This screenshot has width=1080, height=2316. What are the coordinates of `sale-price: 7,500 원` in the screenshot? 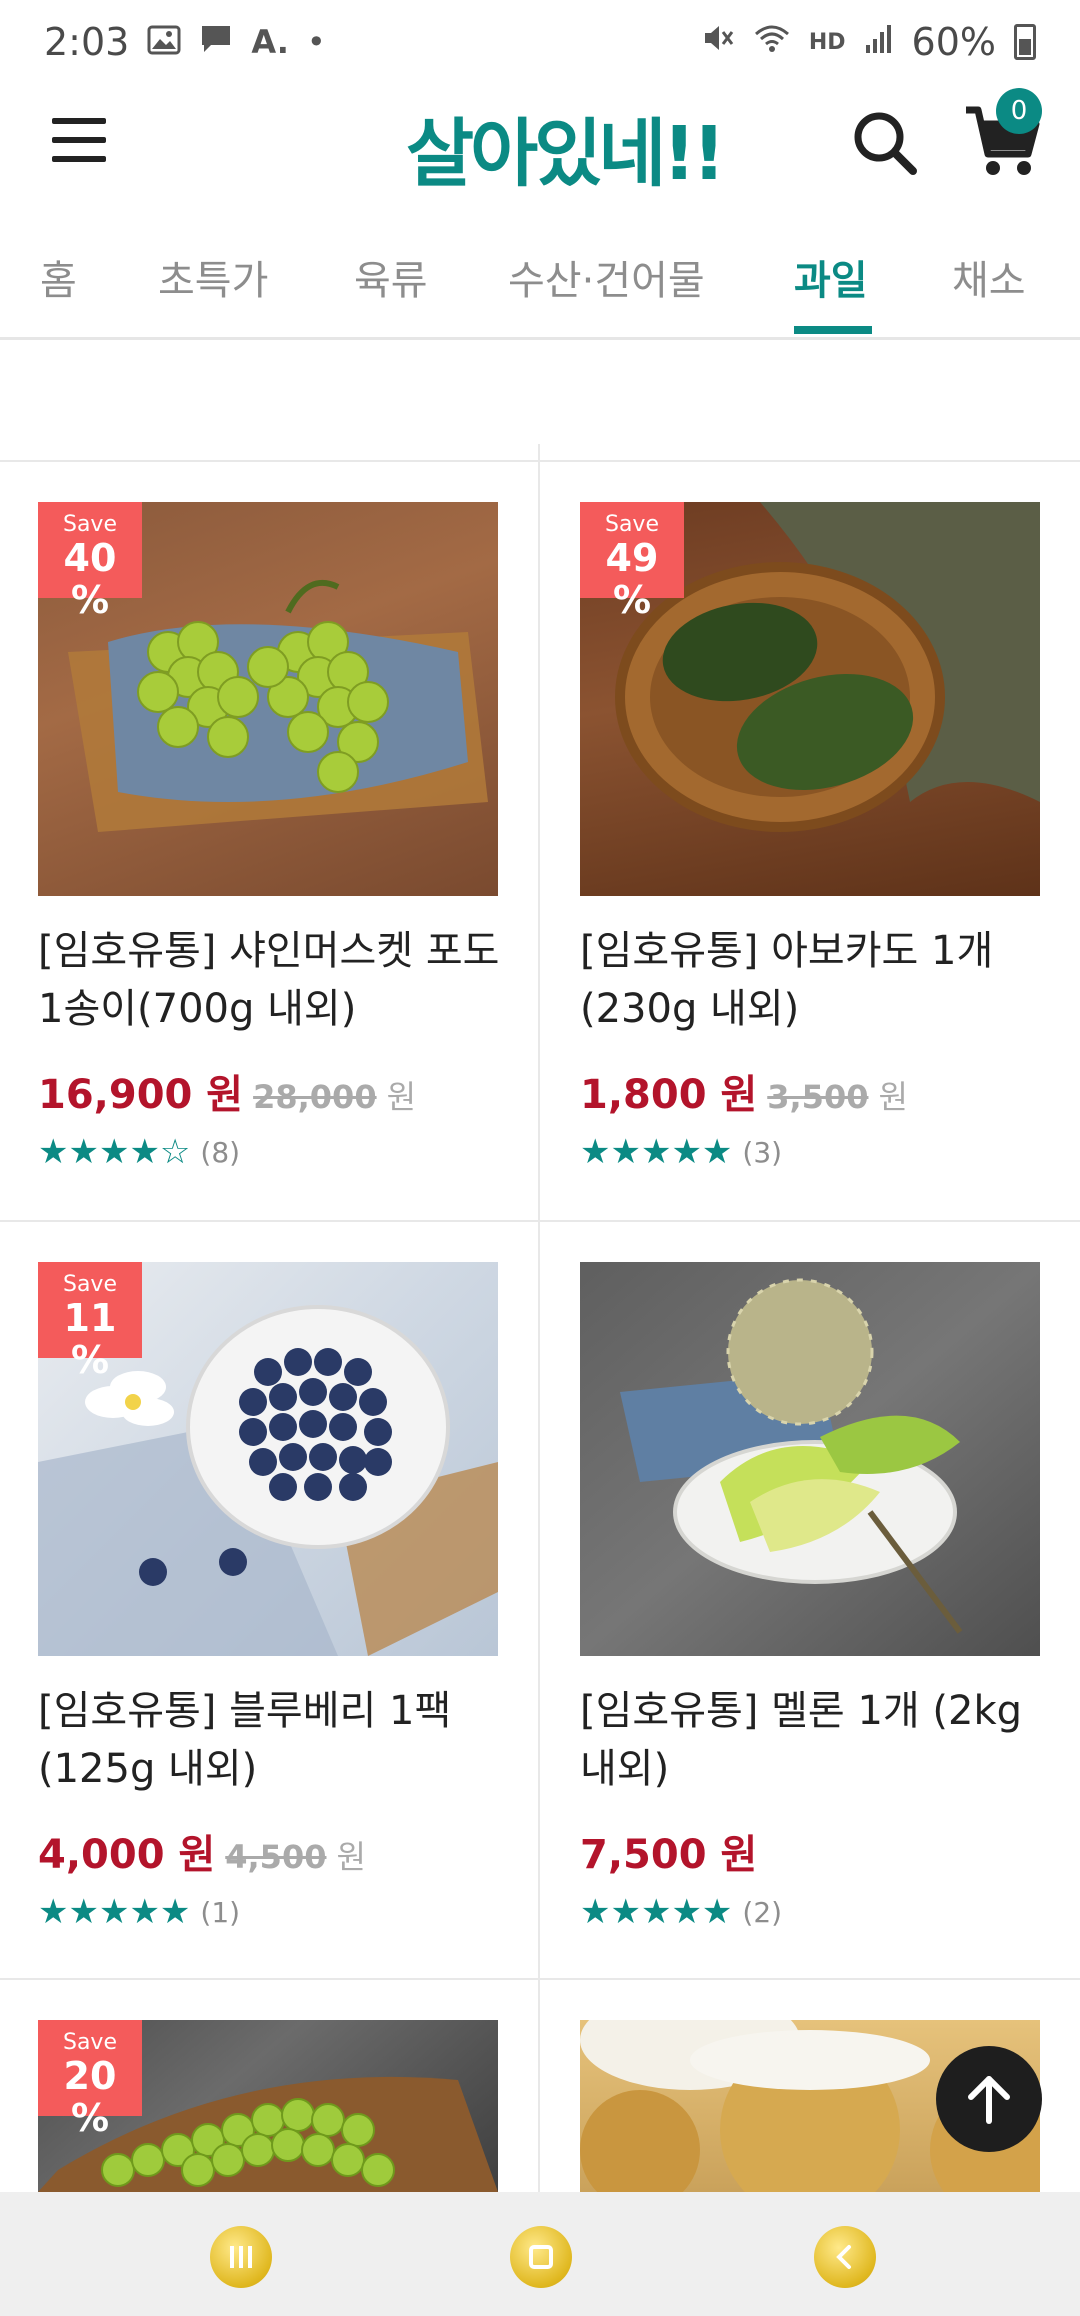 It's located at (669, 1855).